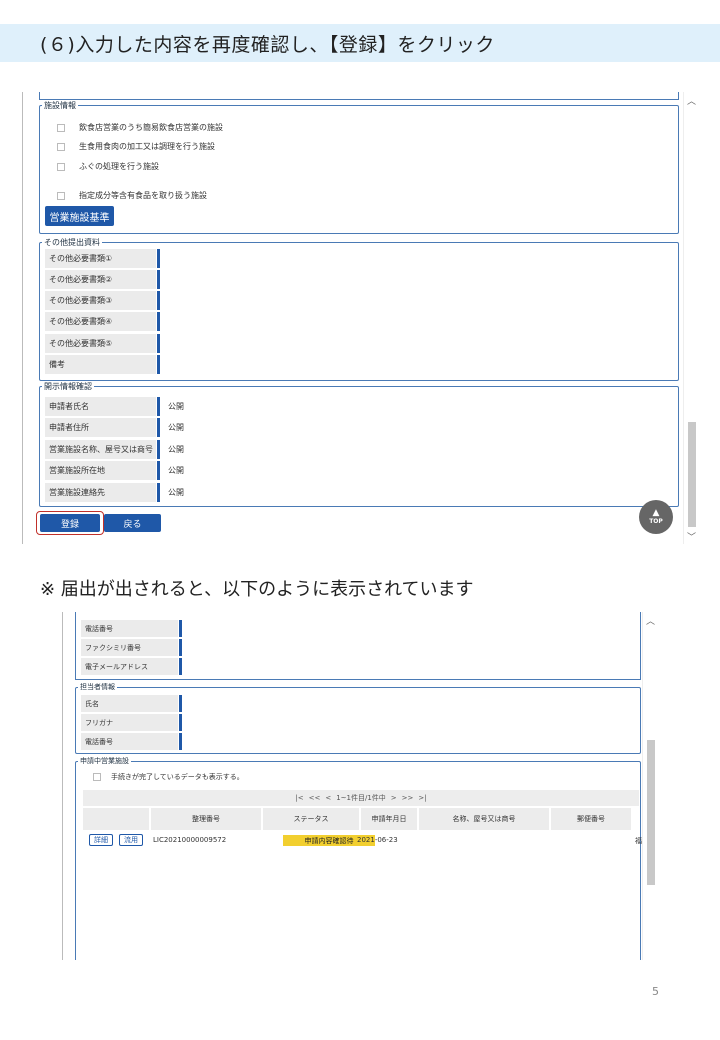 The width and height of the screenshot is (720, 1040). I want to click on pager-info: 1~1件目/1件中, so click(361, 798).